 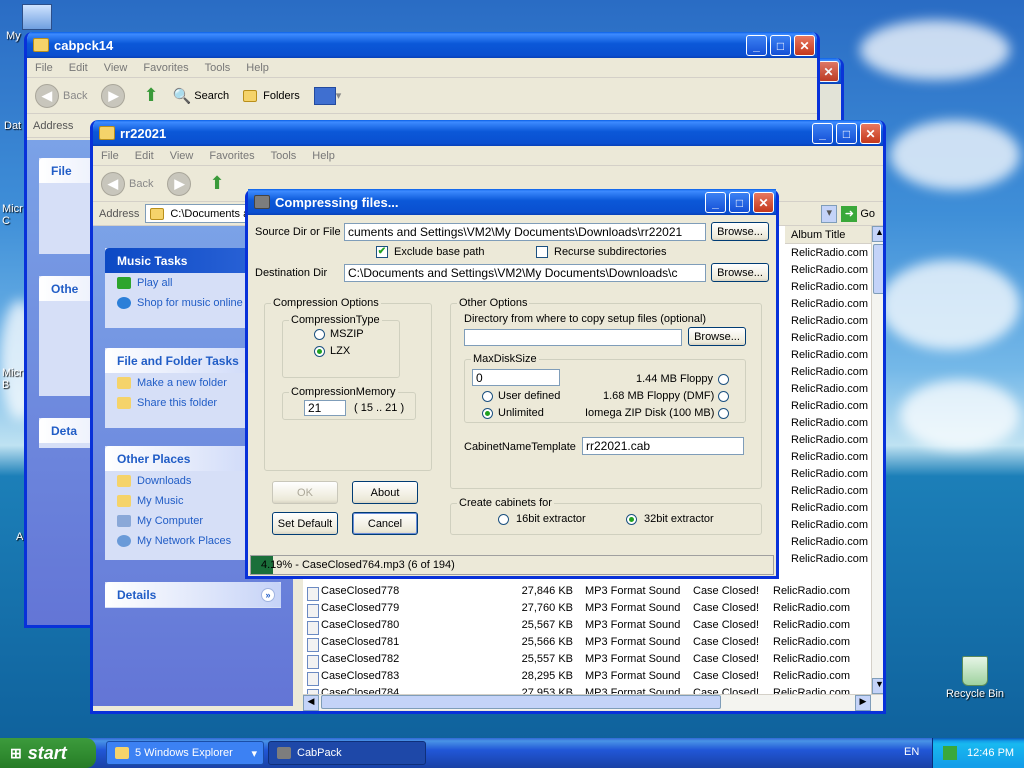 What do you see at coordinates (193, 594) in the screenshot?
I see `details-header: Details »` at bounding box center [193, 594].